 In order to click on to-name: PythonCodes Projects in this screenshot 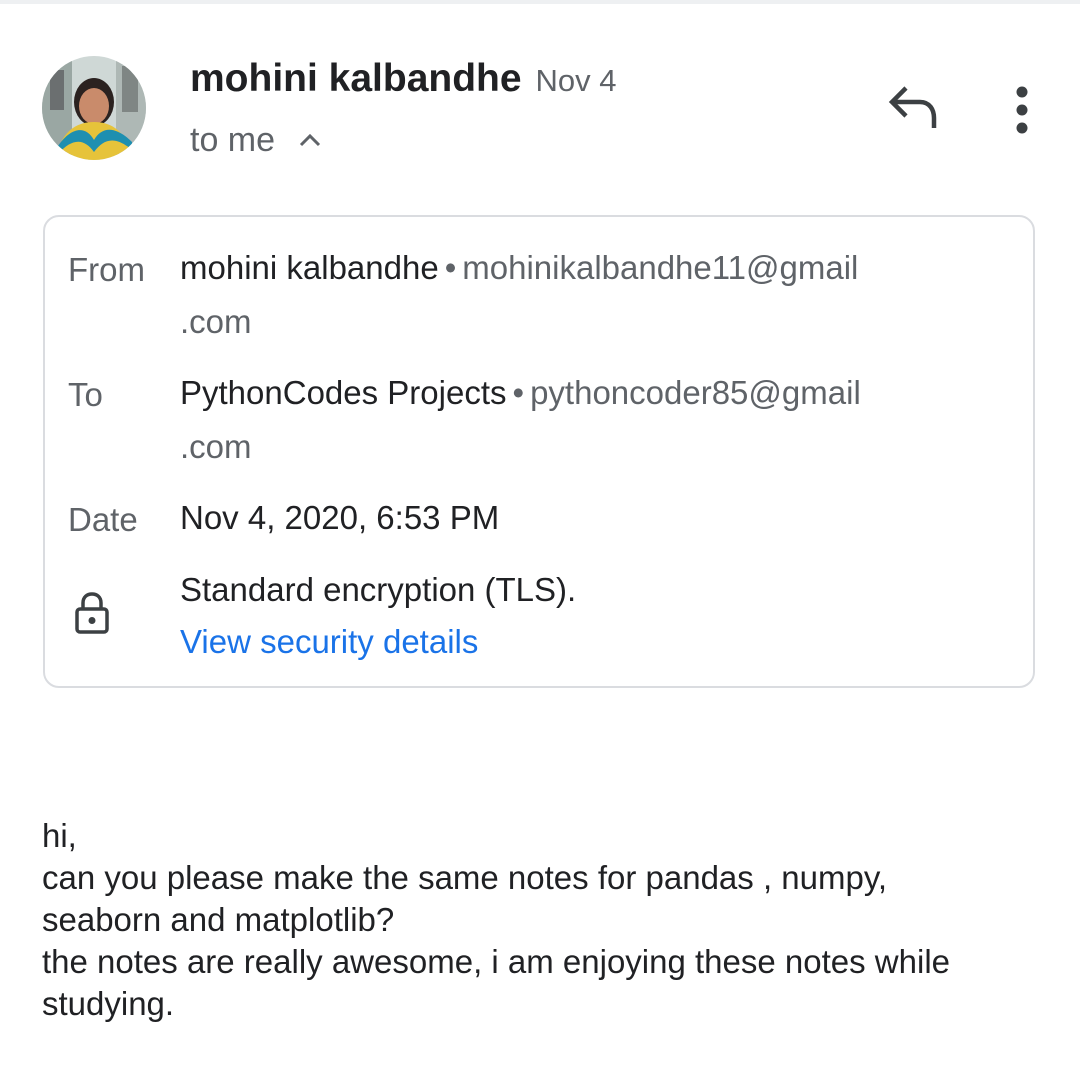, I will do `click(343, 392)`.